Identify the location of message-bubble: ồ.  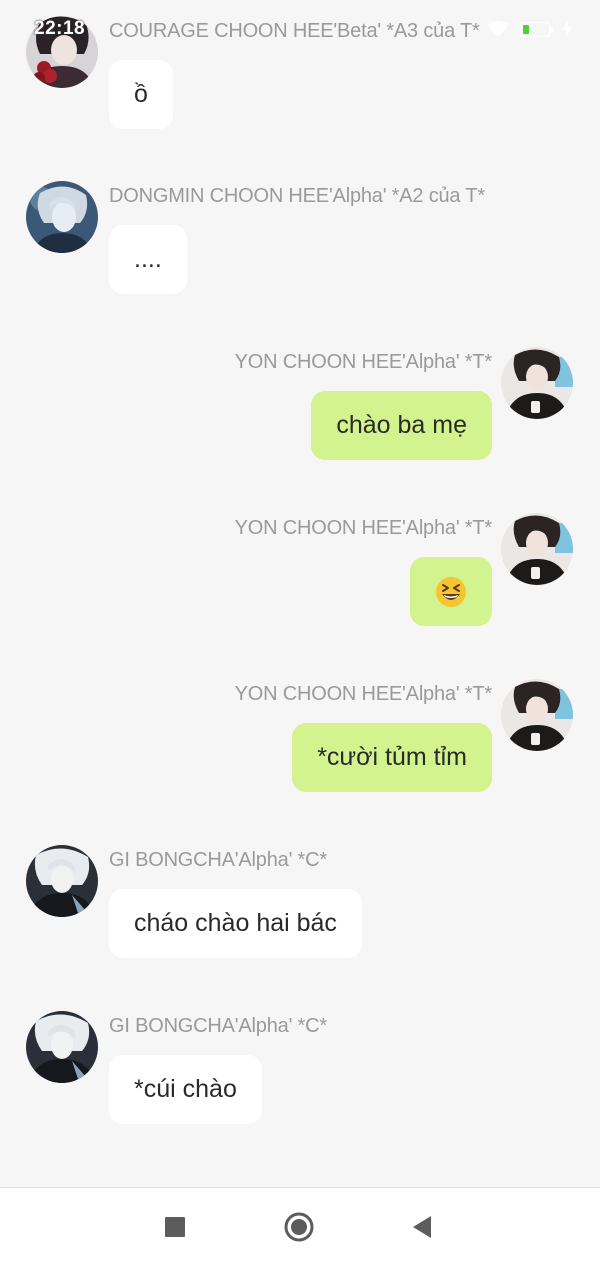
(141, 94).